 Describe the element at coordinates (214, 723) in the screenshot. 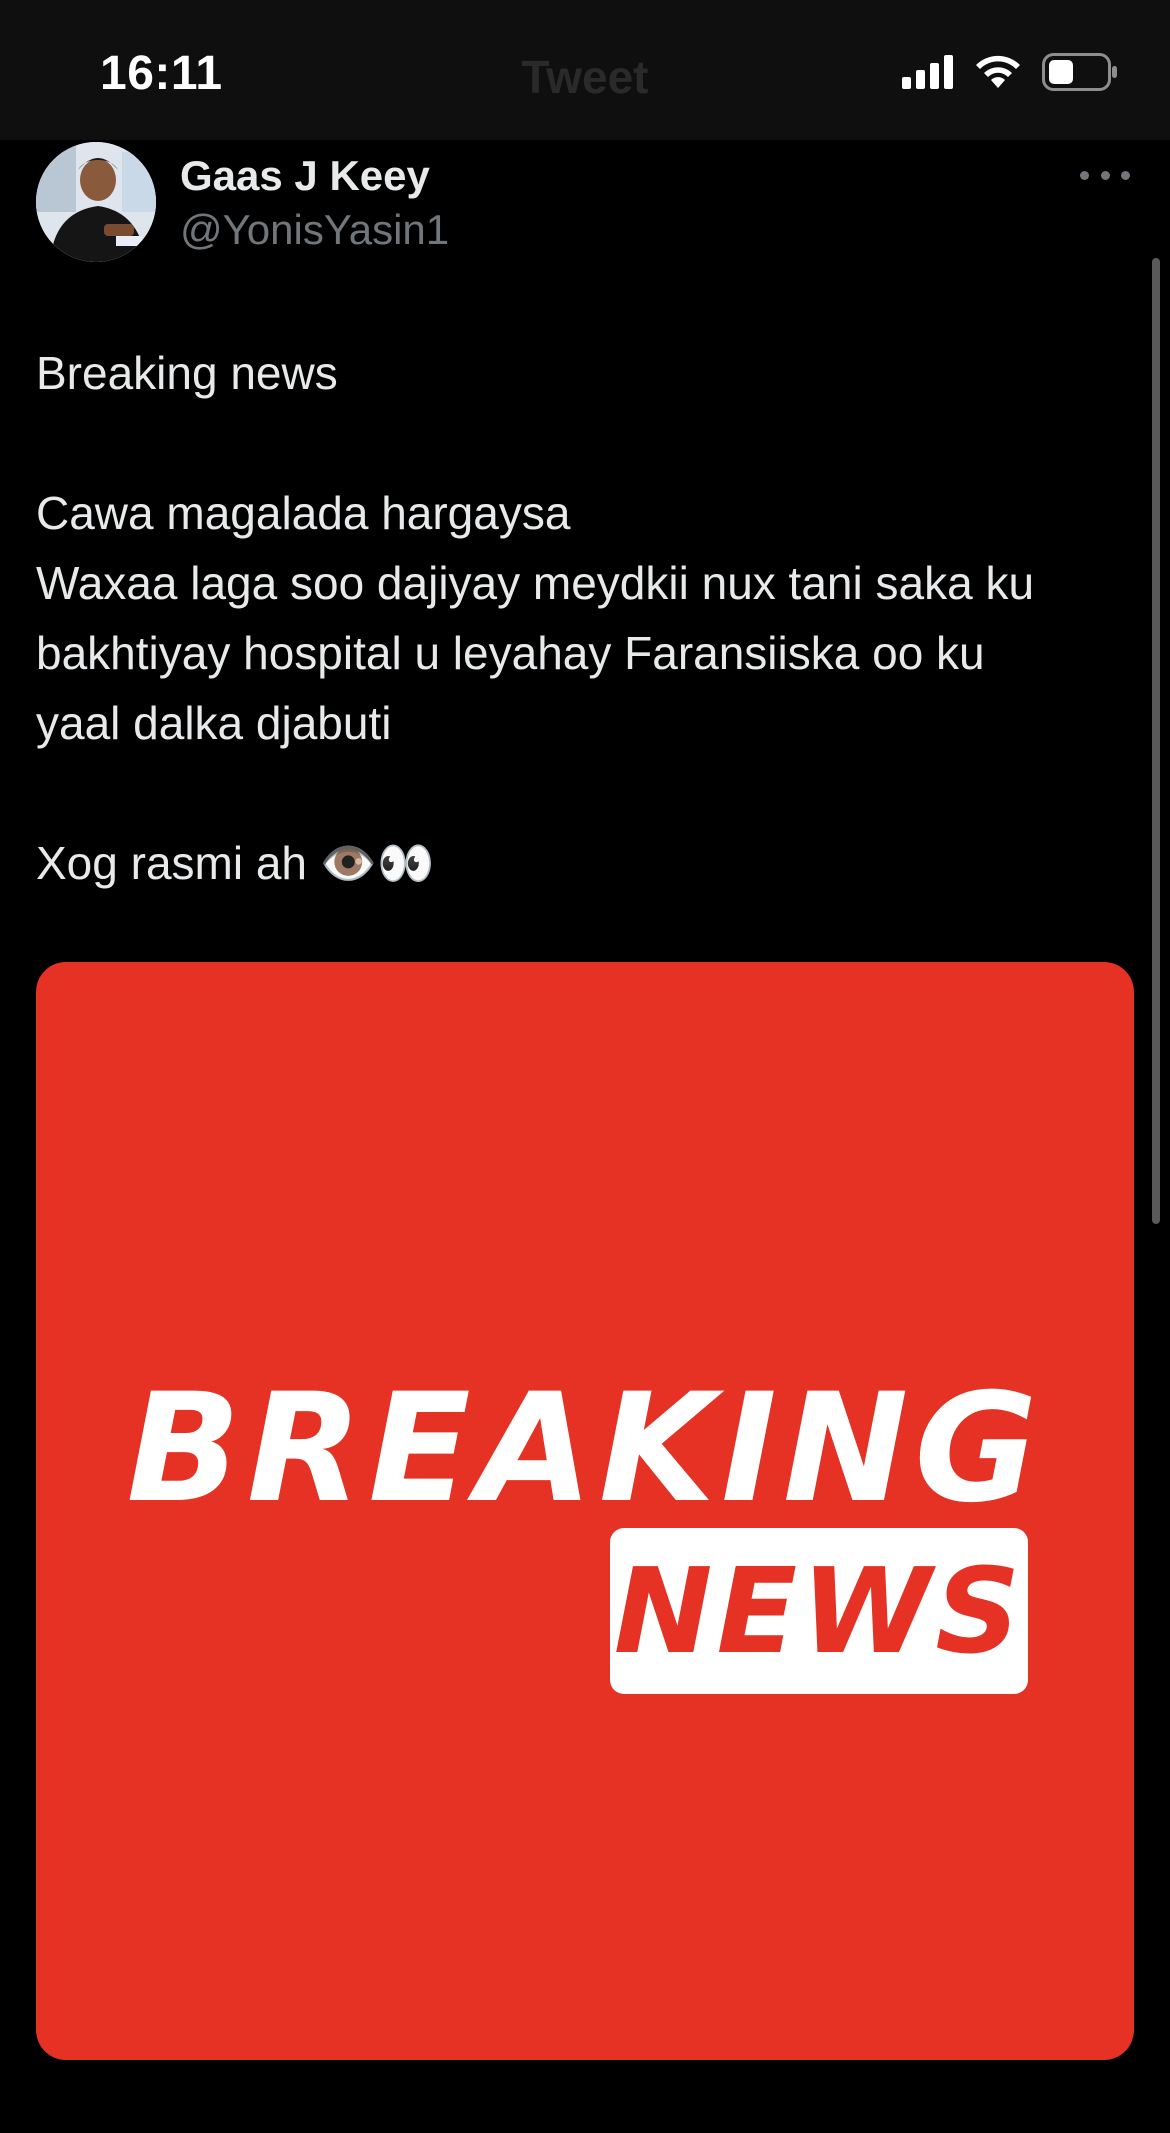

I see `tweet-text-line: yaal dalka djabuti` at that location.